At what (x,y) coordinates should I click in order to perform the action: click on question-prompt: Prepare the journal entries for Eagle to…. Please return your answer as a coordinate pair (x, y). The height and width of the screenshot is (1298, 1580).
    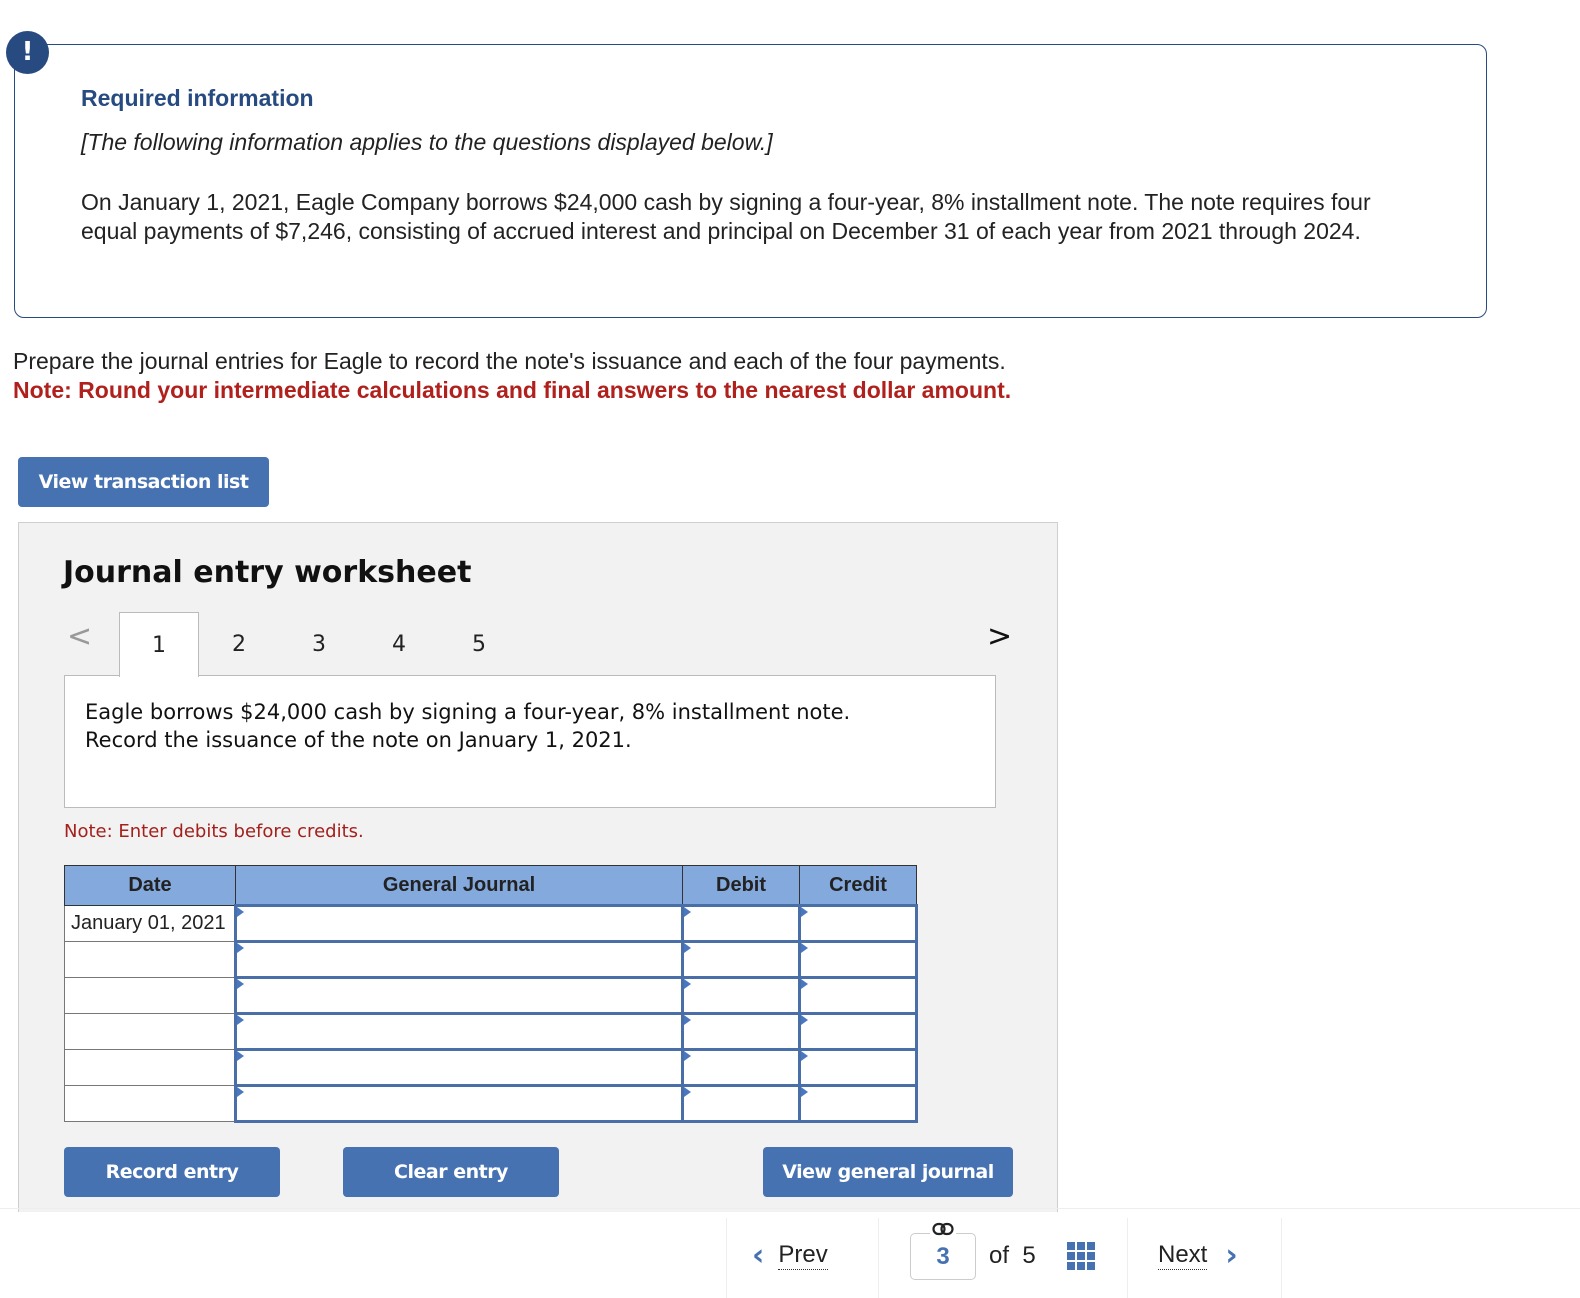
    Looking at the image, I should click on (509, 361).